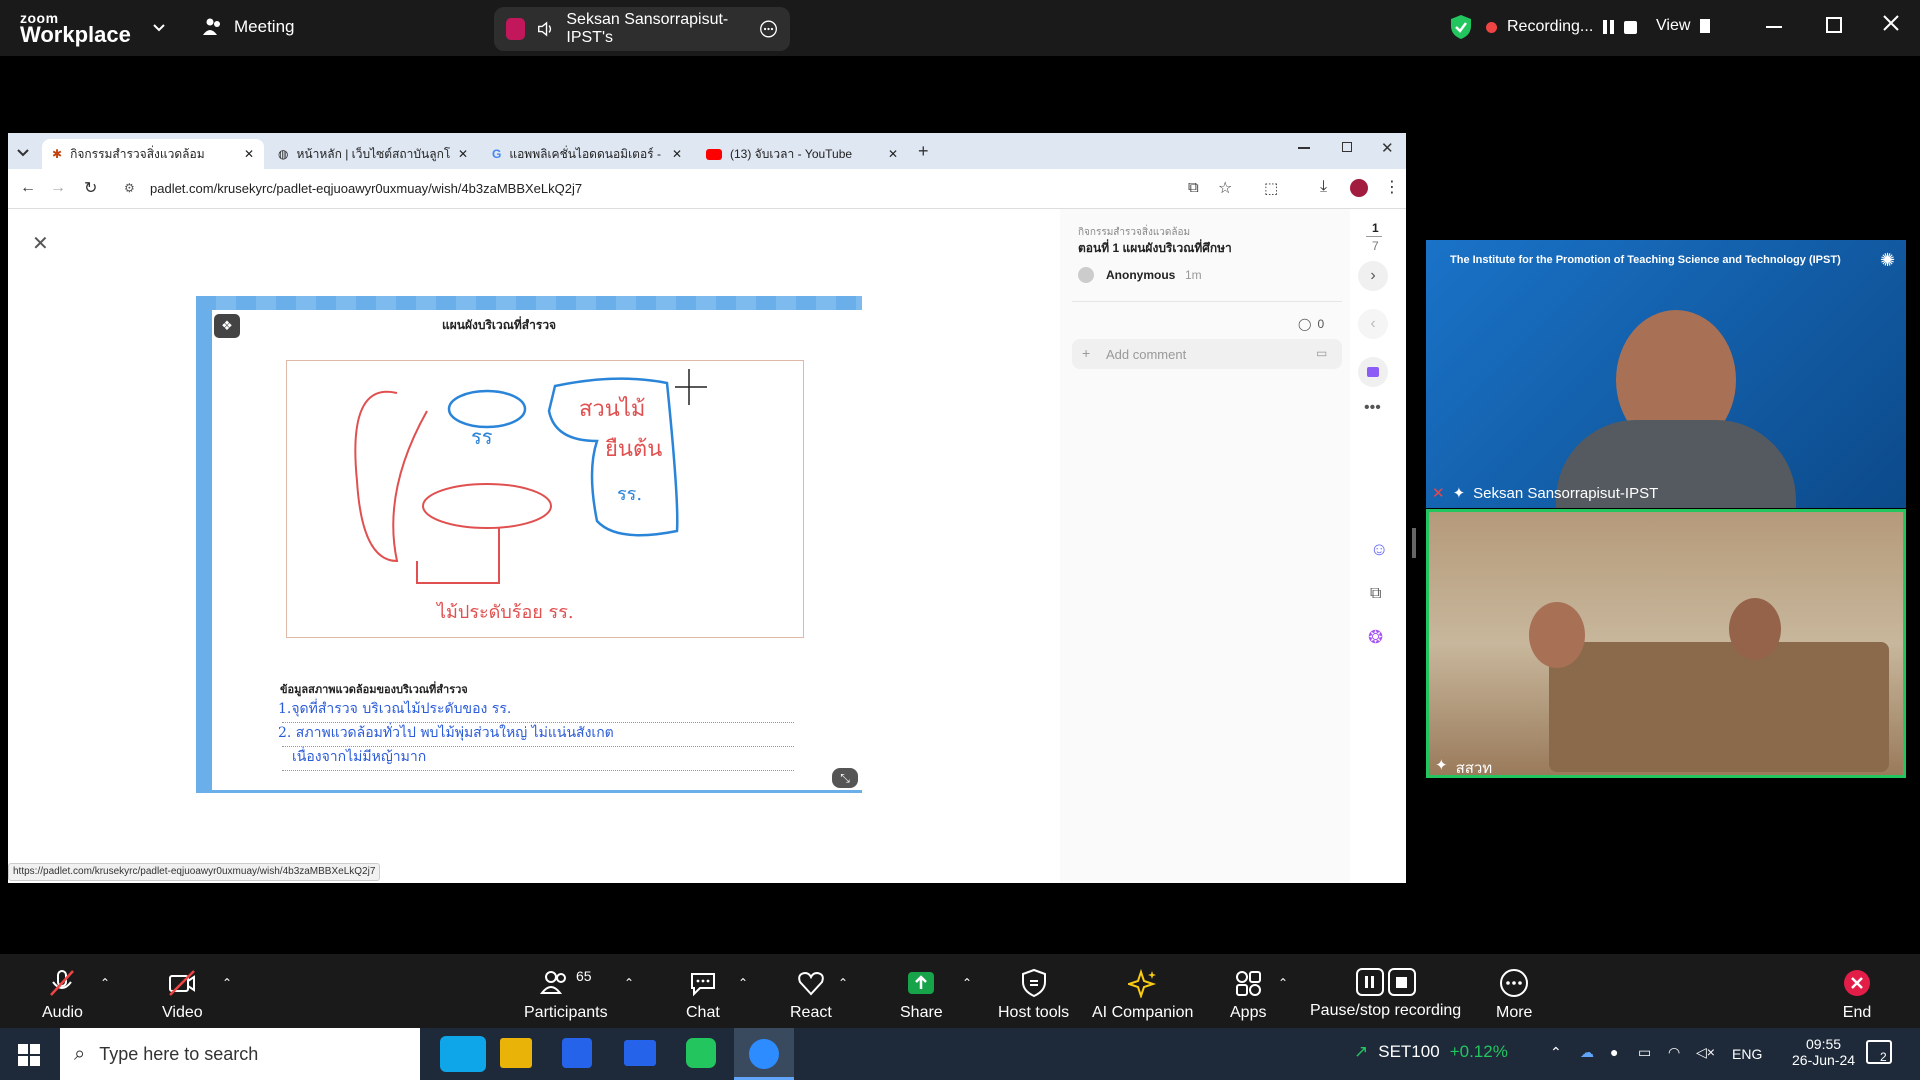  Describe the element at coordinates (1142, 995) in the screenshot. I see `ai-companion-button: AI Companion` at that location.